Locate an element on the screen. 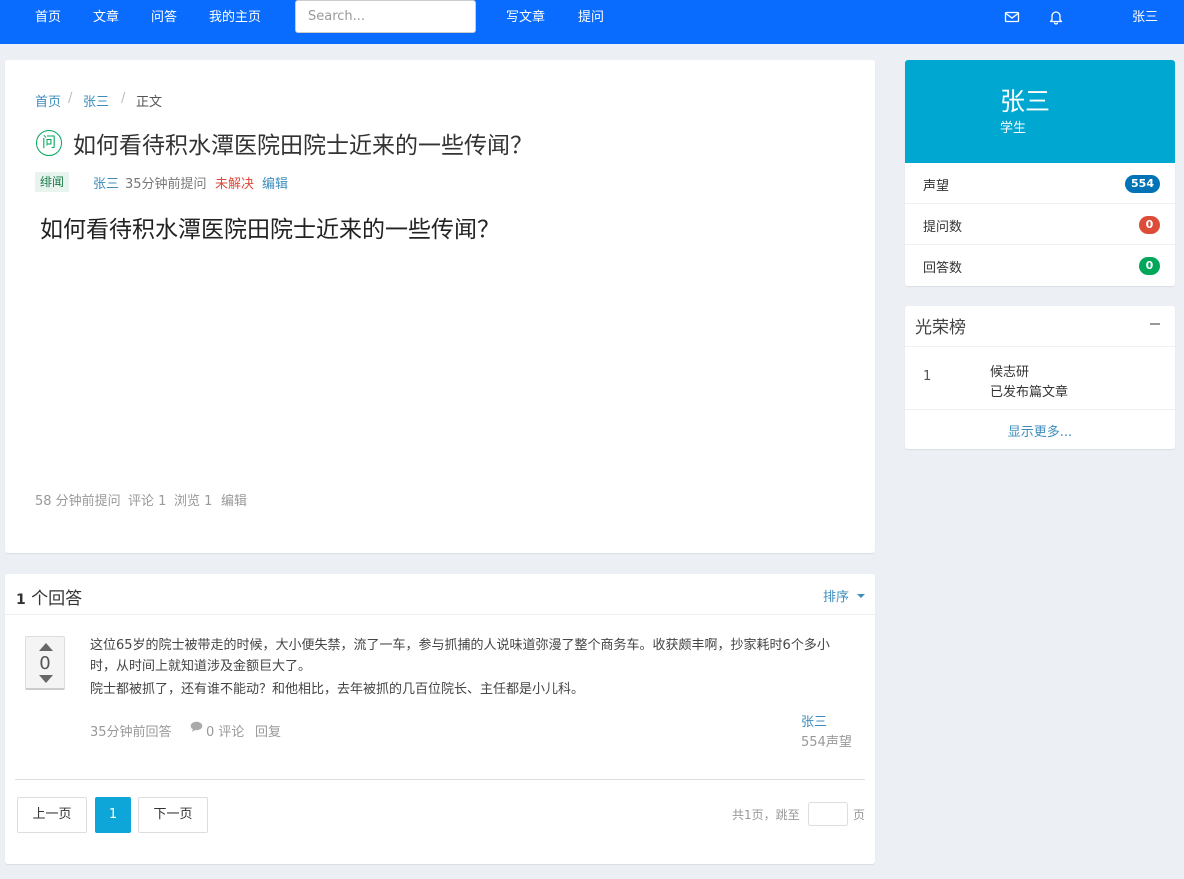  stat-badge: 554 is located at coordinates (1142, 184).